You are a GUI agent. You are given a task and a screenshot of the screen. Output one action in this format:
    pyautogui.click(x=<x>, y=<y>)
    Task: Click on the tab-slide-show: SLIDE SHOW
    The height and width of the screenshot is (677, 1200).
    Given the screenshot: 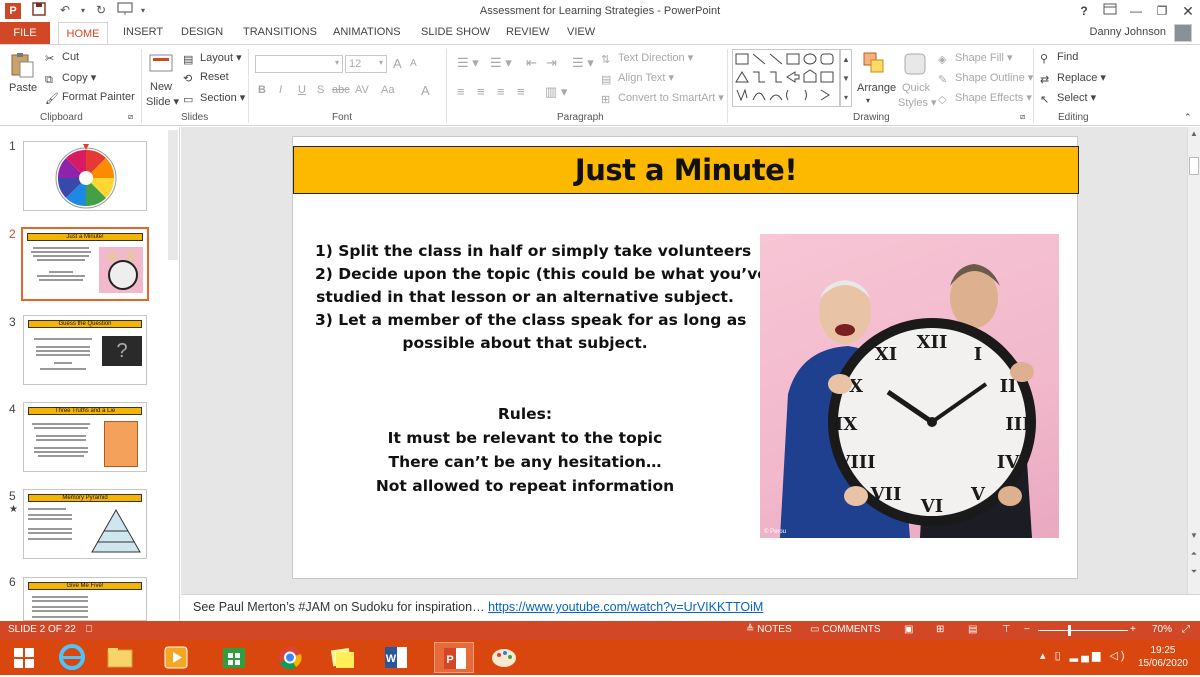 What is the action you would take?
    pyautogui.click(x=455, y=32)
    